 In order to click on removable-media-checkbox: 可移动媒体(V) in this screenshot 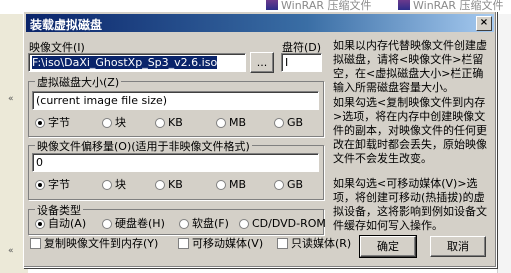, I will do `click(220, 243)`.